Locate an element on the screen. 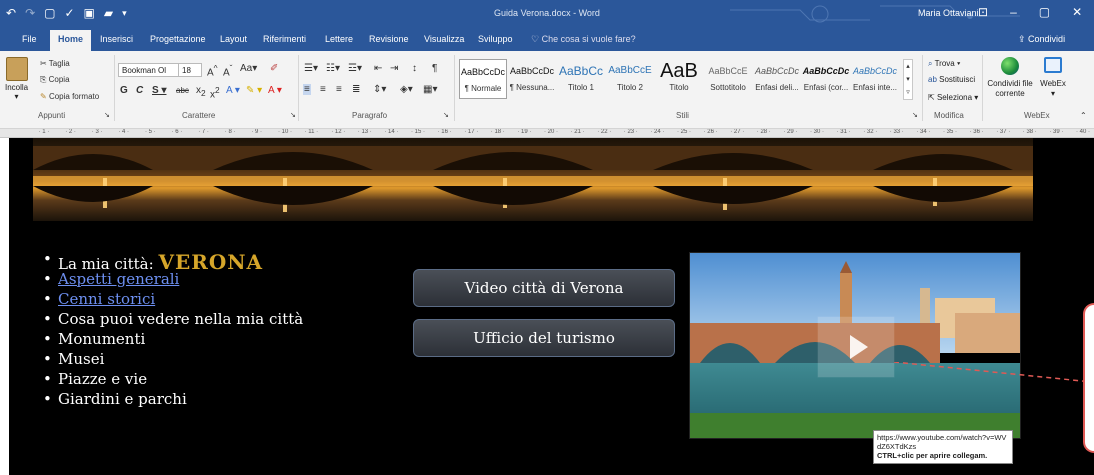  font-size-box: 18 is located at coordinates (190, 70).